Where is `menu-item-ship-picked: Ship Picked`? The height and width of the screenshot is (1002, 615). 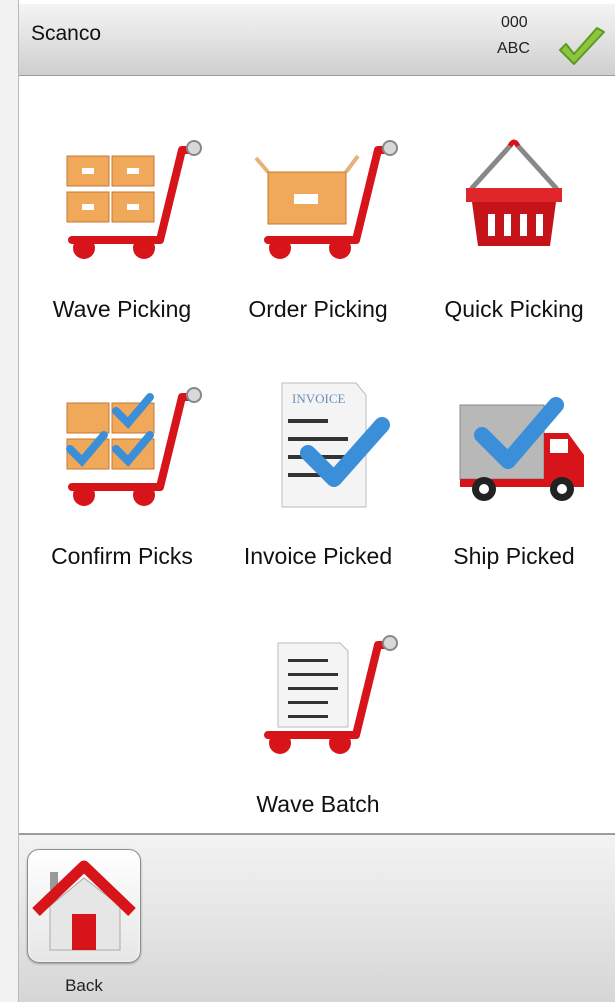 menu-item-ship-picked: Ship Picked is located at coordinates (514, 472).